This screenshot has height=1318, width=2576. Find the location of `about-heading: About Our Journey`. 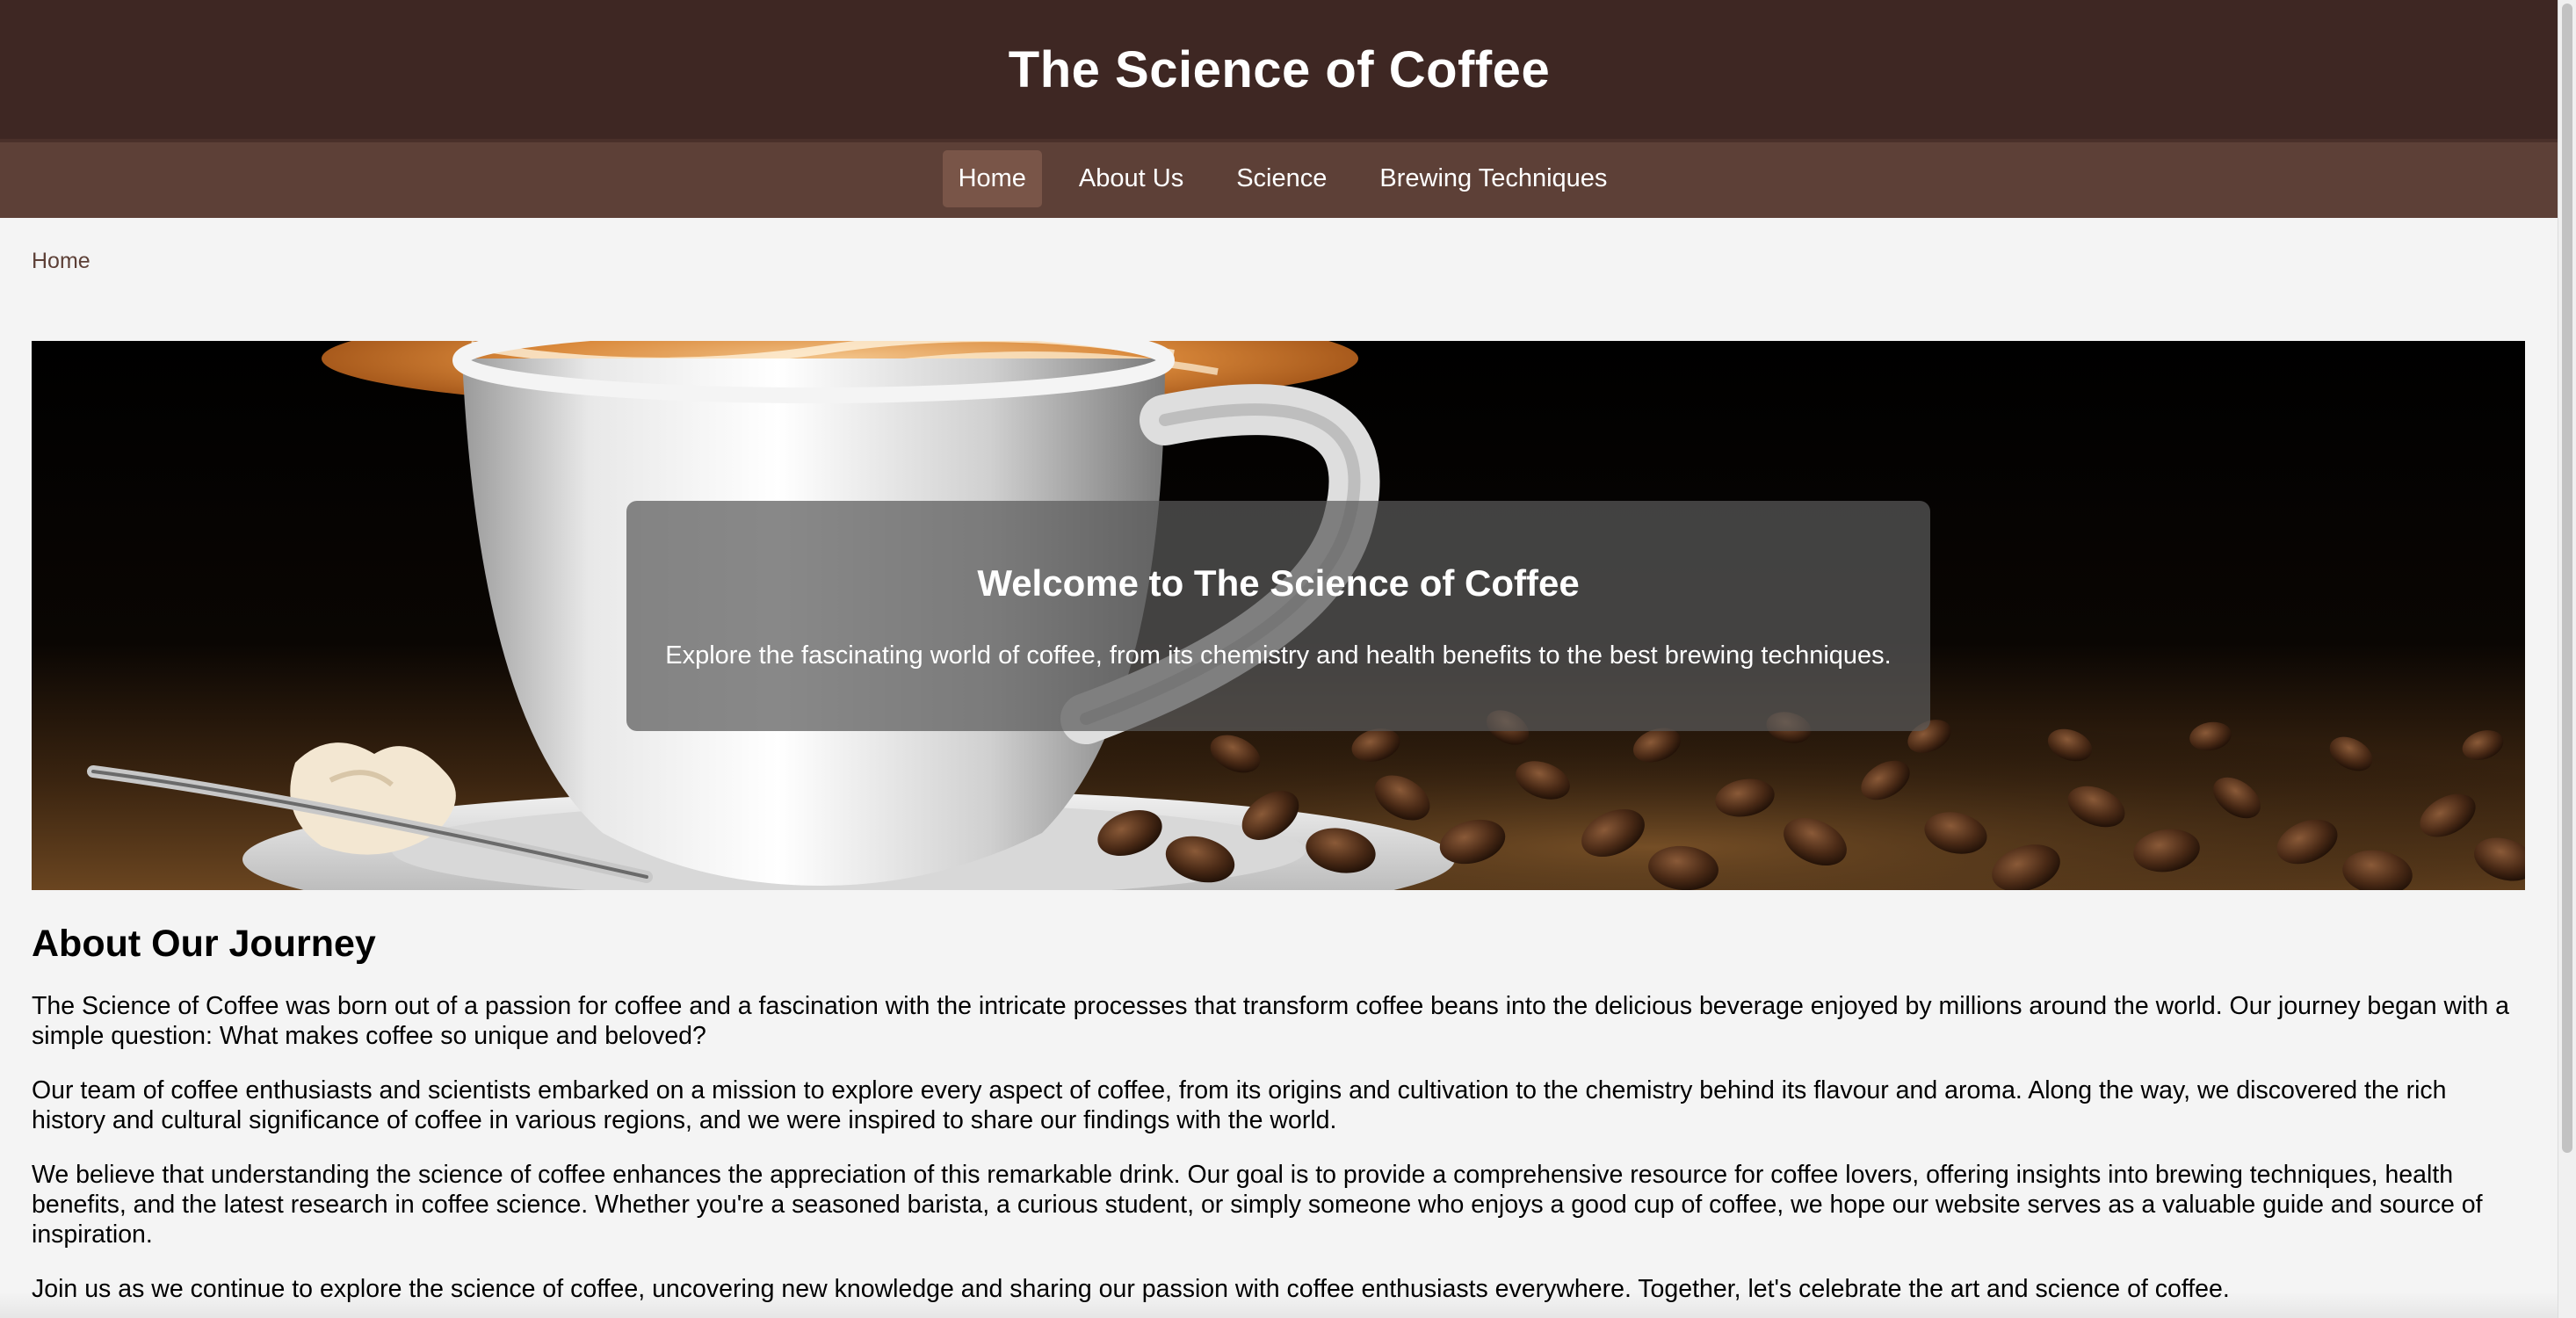

about-heading: About Our Journey is located at coordinates (204, 944).